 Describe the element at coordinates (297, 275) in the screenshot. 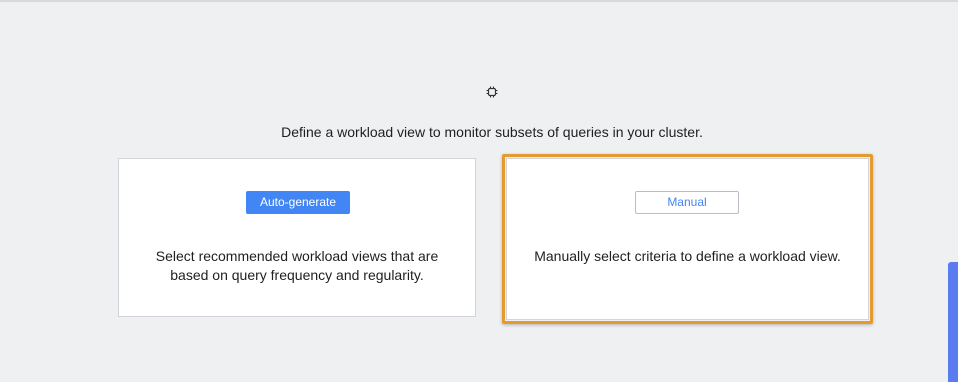

I see `auto-description-line: based on query frequency and regularity.` at that location.